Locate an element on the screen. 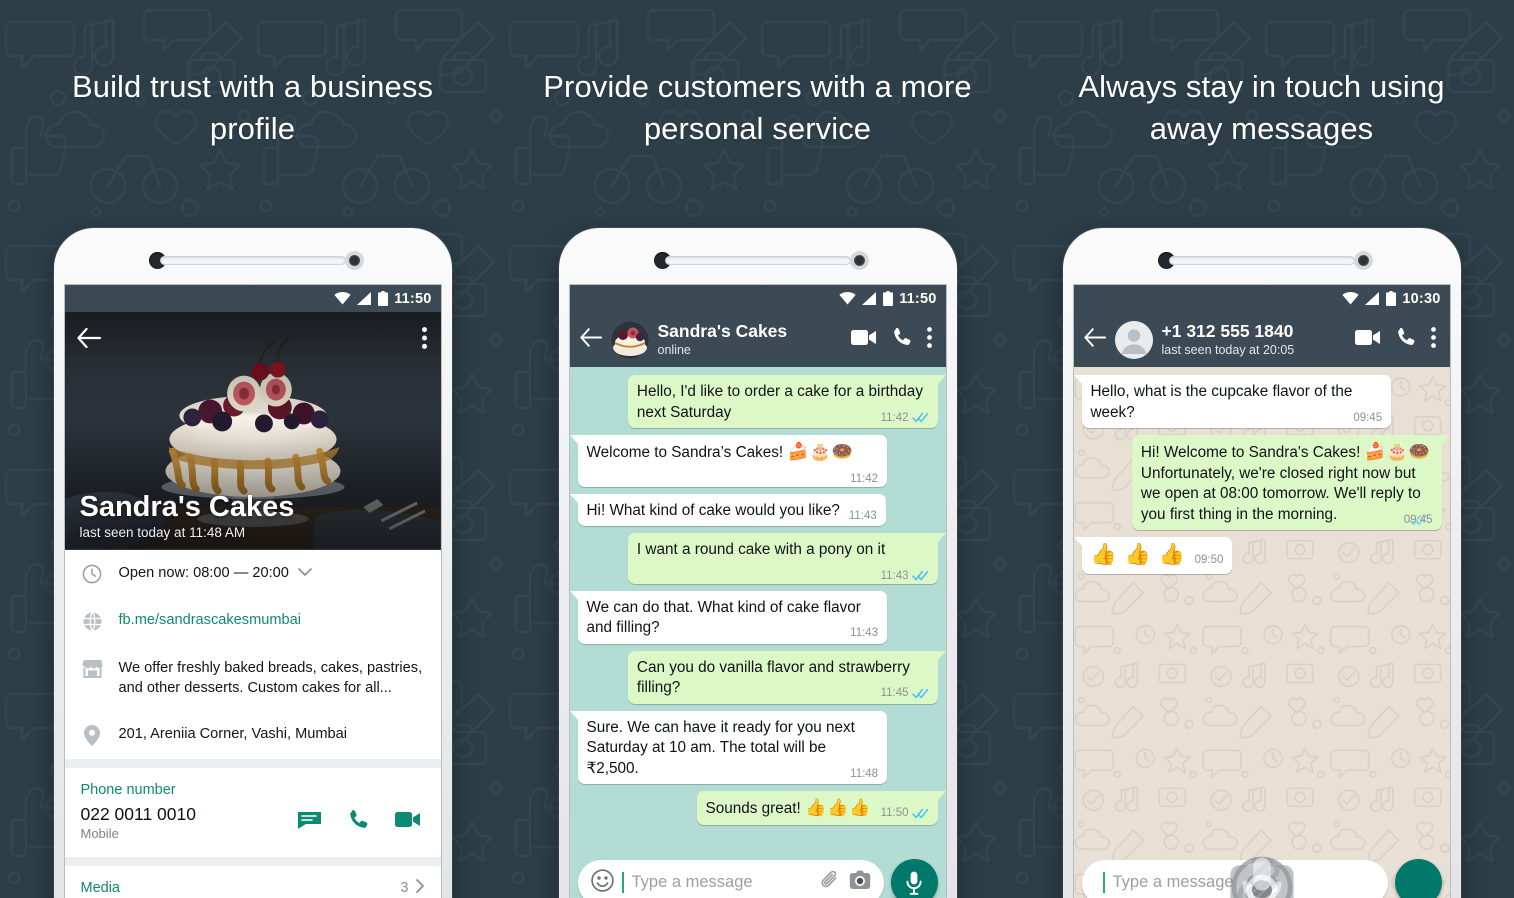  media-count: 3 is located at coordinates (404, 888).